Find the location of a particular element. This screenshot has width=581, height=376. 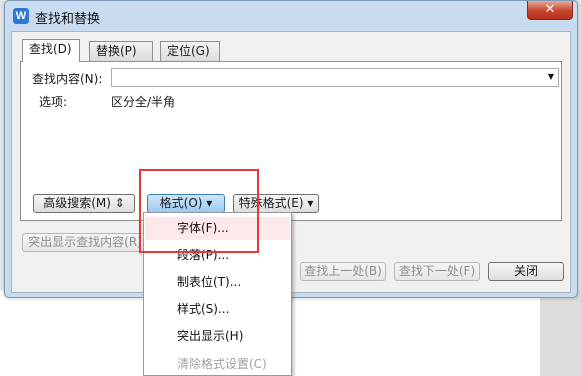

options-value: 区分全/半角 is located at coordinates (143, 102).